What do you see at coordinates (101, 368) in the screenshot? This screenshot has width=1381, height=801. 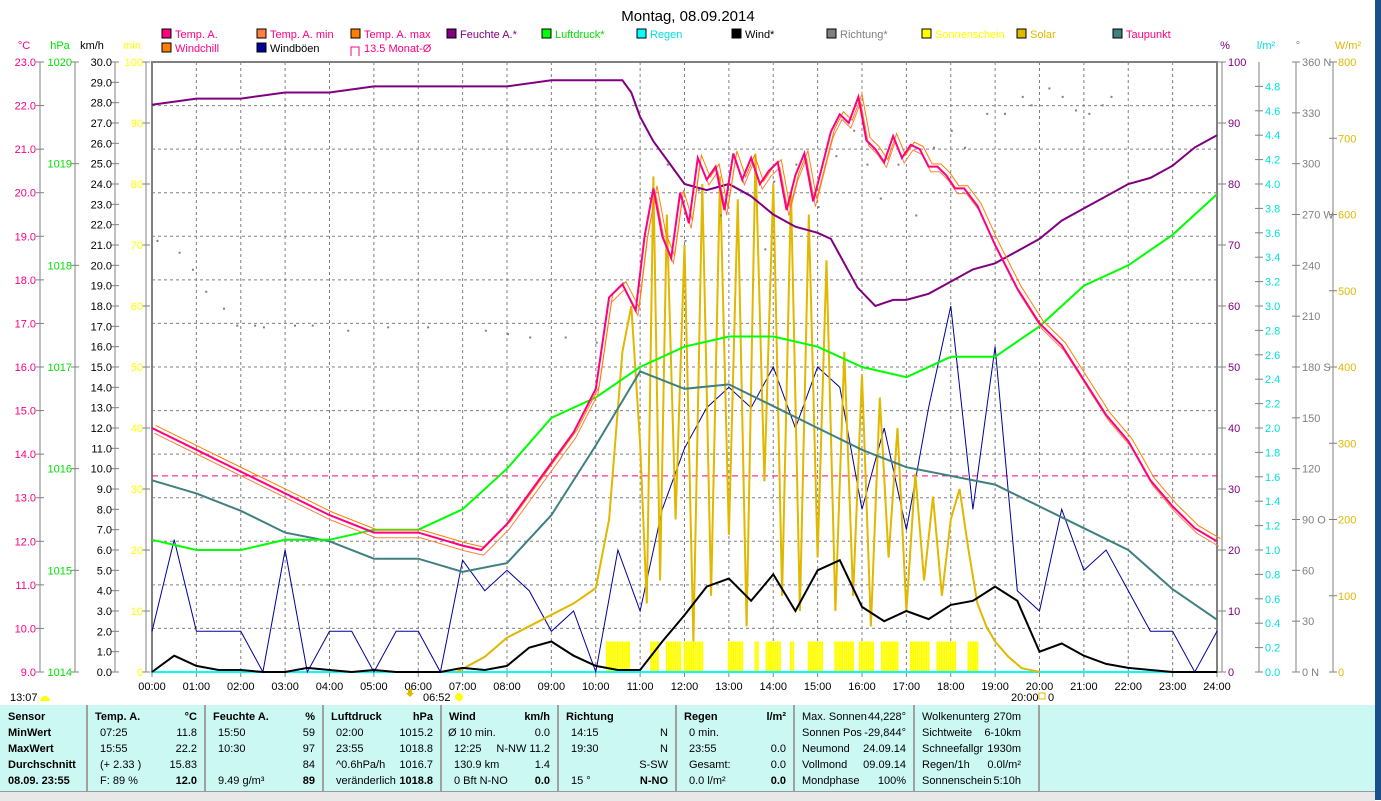 I see `wind-axis-label: 15.0` at bounding box center [101, 368].